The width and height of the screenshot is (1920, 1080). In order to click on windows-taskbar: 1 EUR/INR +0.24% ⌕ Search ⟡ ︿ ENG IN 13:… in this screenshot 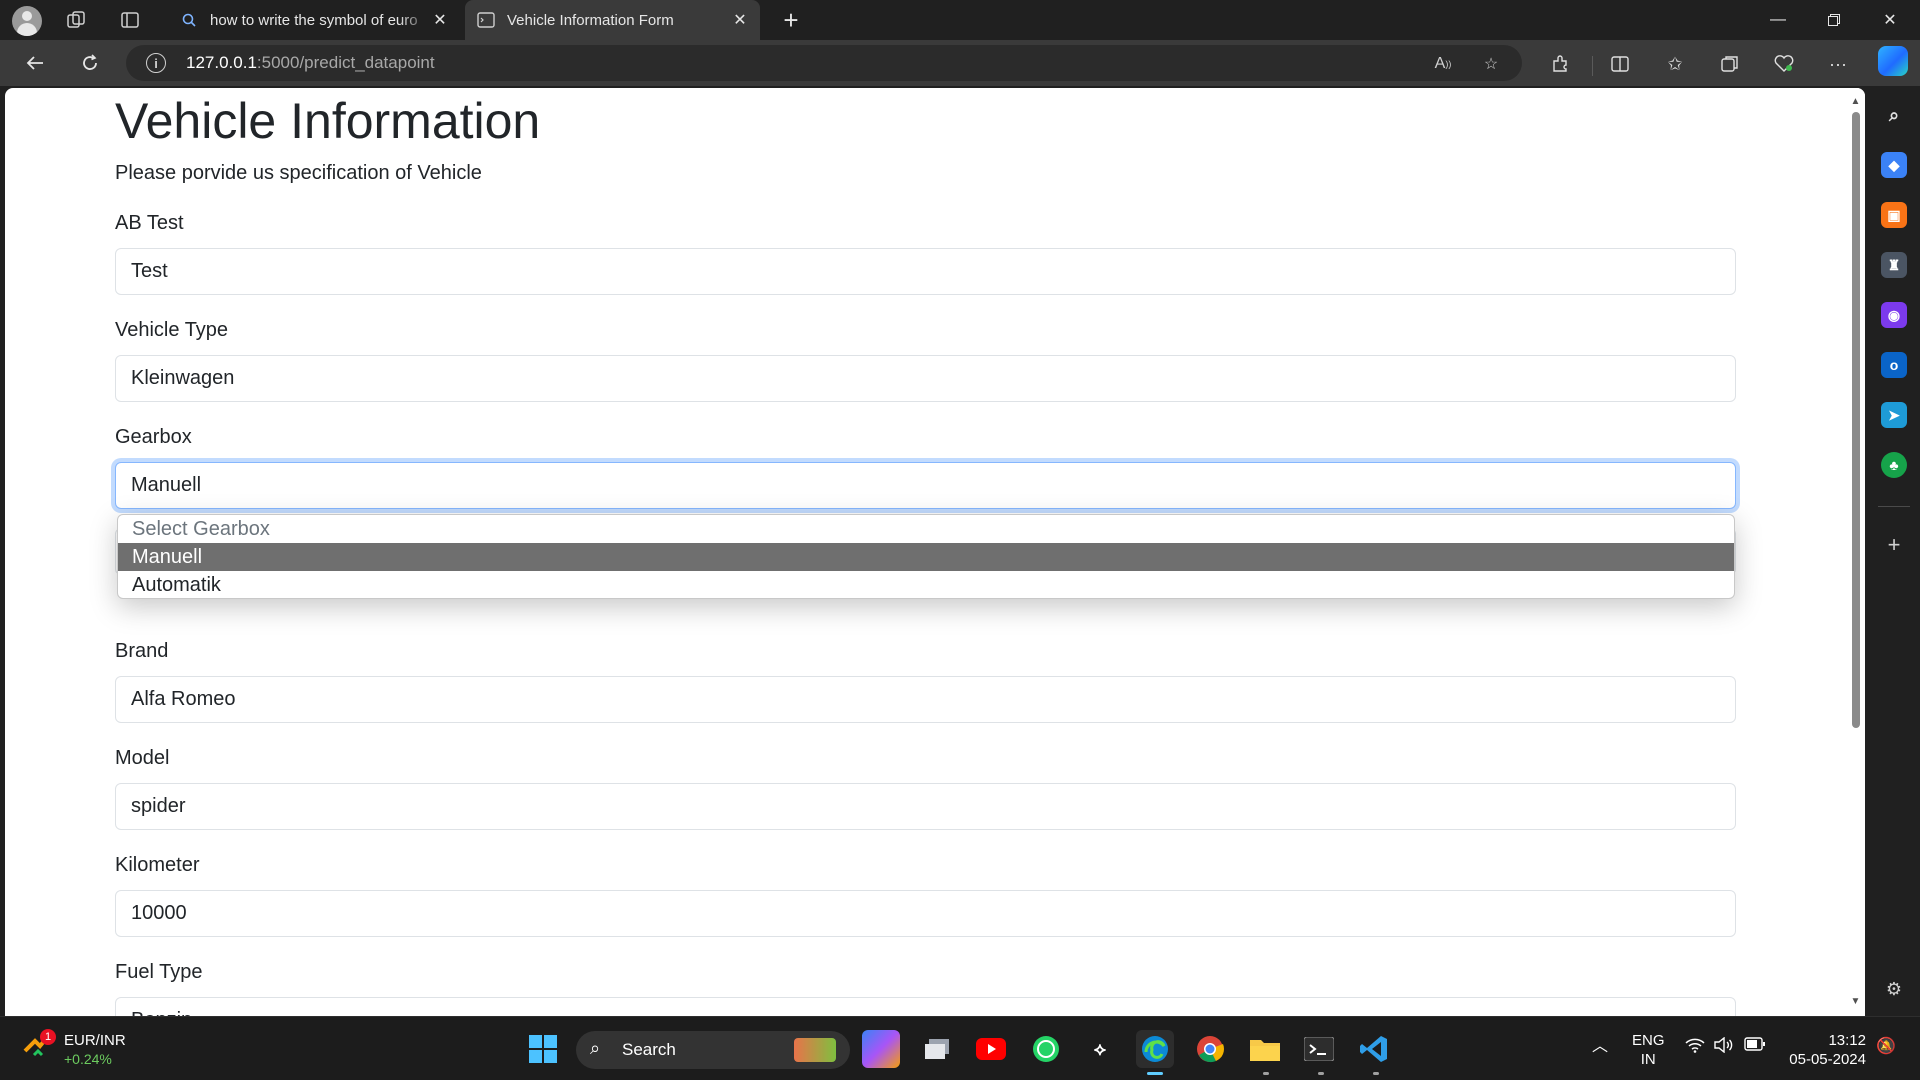, I will do `click(960, 1048)`.